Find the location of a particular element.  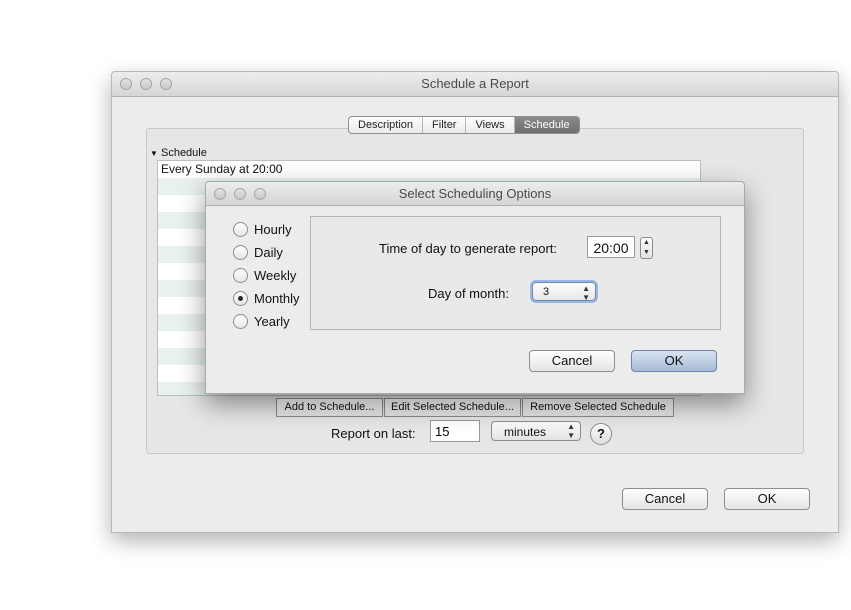

day-of-month-value: 3 is located at coordinates (546, 292).